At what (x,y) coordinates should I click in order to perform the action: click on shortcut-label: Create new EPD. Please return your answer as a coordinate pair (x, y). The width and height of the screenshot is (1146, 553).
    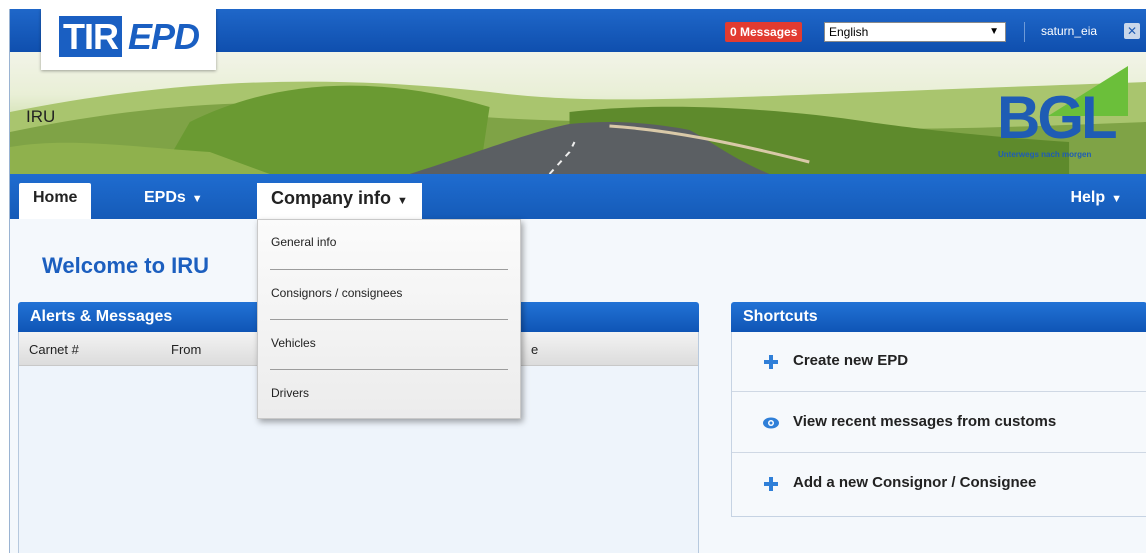
    Looking at the image, I should click on (851, 360).